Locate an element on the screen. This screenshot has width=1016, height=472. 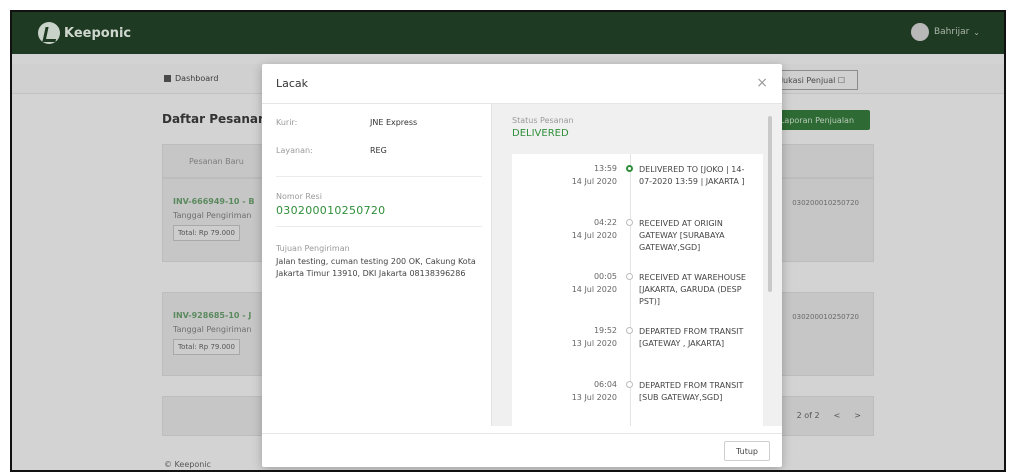
footer-copyright: © Keeponic is located at coordinates (187, 464).